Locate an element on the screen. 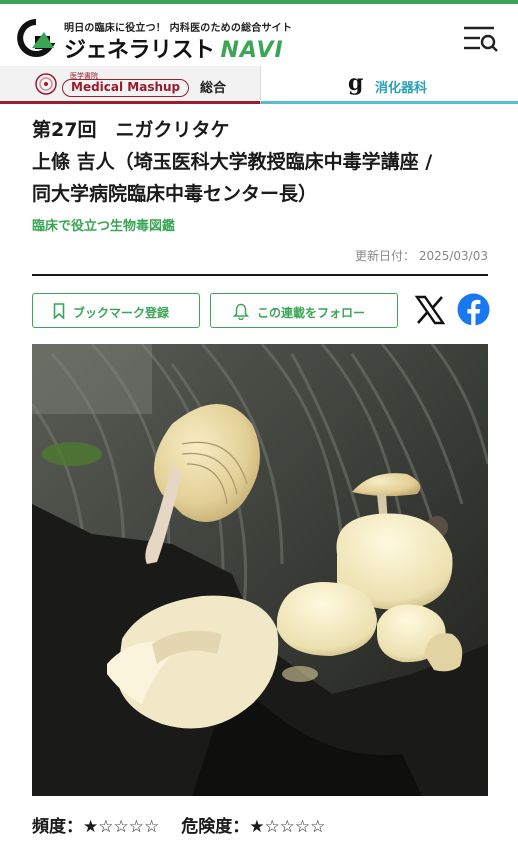 This screenshot has width=518, height=853. category-tabs: 医学書院 Medical Mashup 総合 g 消化器科 is located at coordinates (259, 85).